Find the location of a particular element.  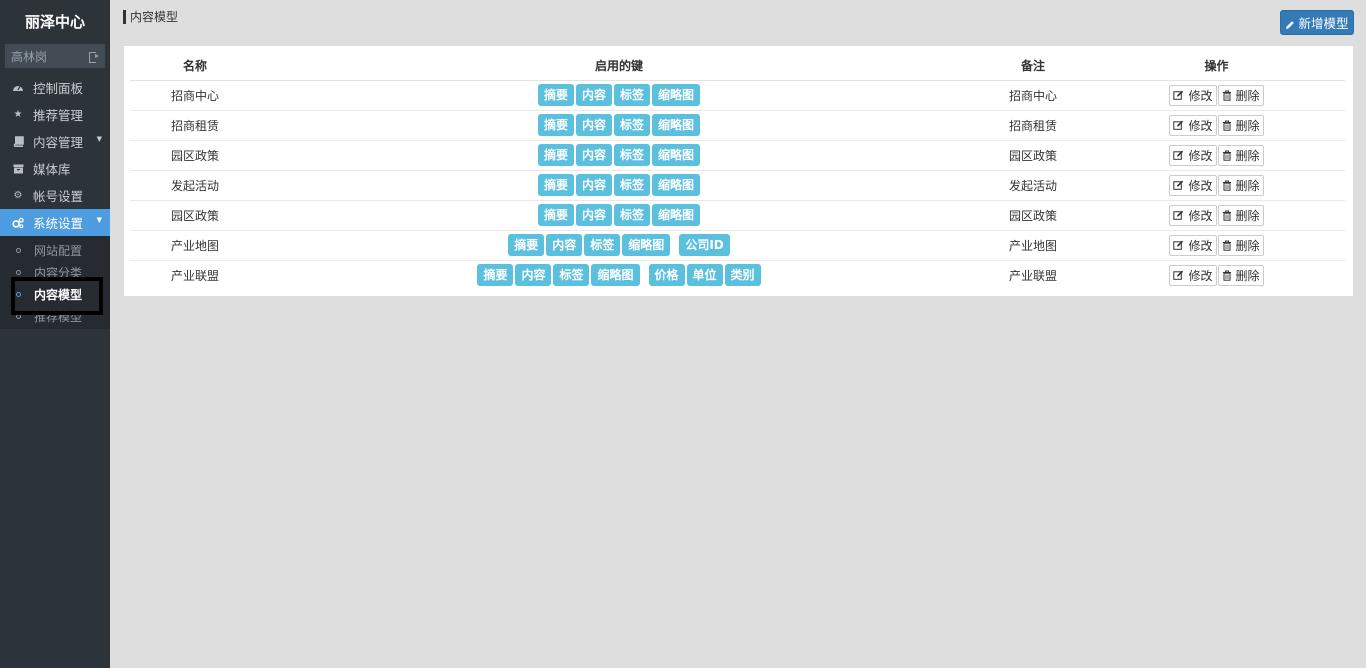

submenu-label: 内容分类 is located at coordinates (58, 272).